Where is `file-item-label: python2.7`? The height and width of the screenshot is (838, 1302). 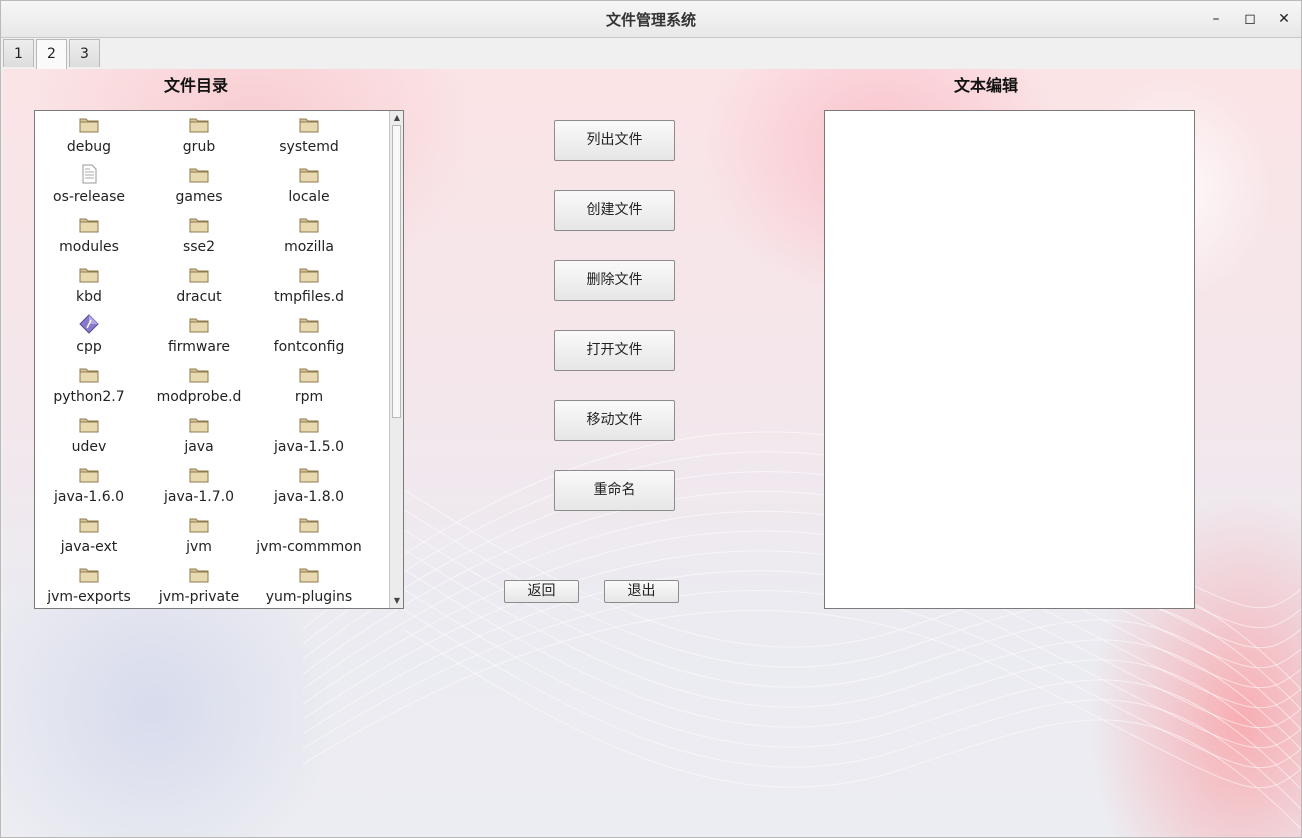 file-item-label: python2.7 is located at coordinates (89, 397).